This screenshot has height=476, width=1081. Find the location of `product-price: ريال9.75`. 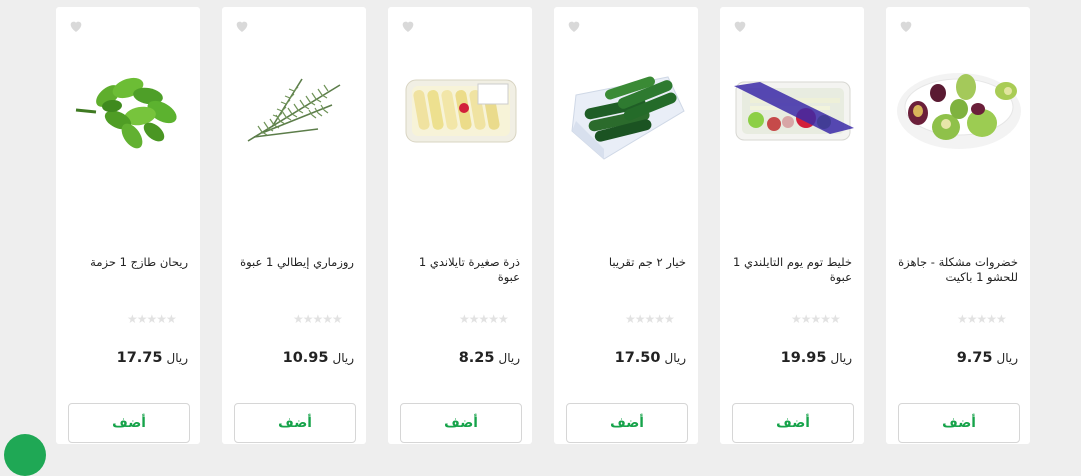

product-price: ريال9.75 is located at coordinates (987, 356).